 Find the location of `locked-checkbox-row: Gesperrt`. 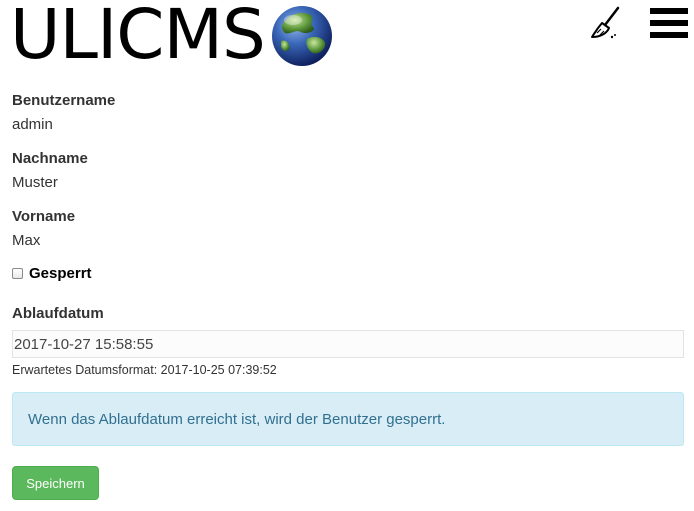

locked-checkbox-row: Gesperrt is located at coordinates (52, 273).